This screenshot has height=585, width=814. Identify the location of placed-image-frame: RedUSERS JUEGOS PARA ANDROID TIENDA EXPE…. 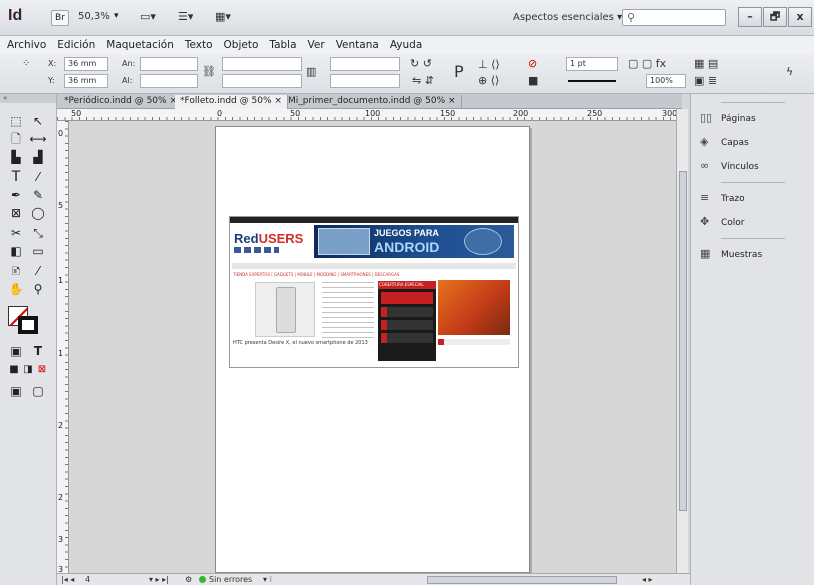
(374, 292).